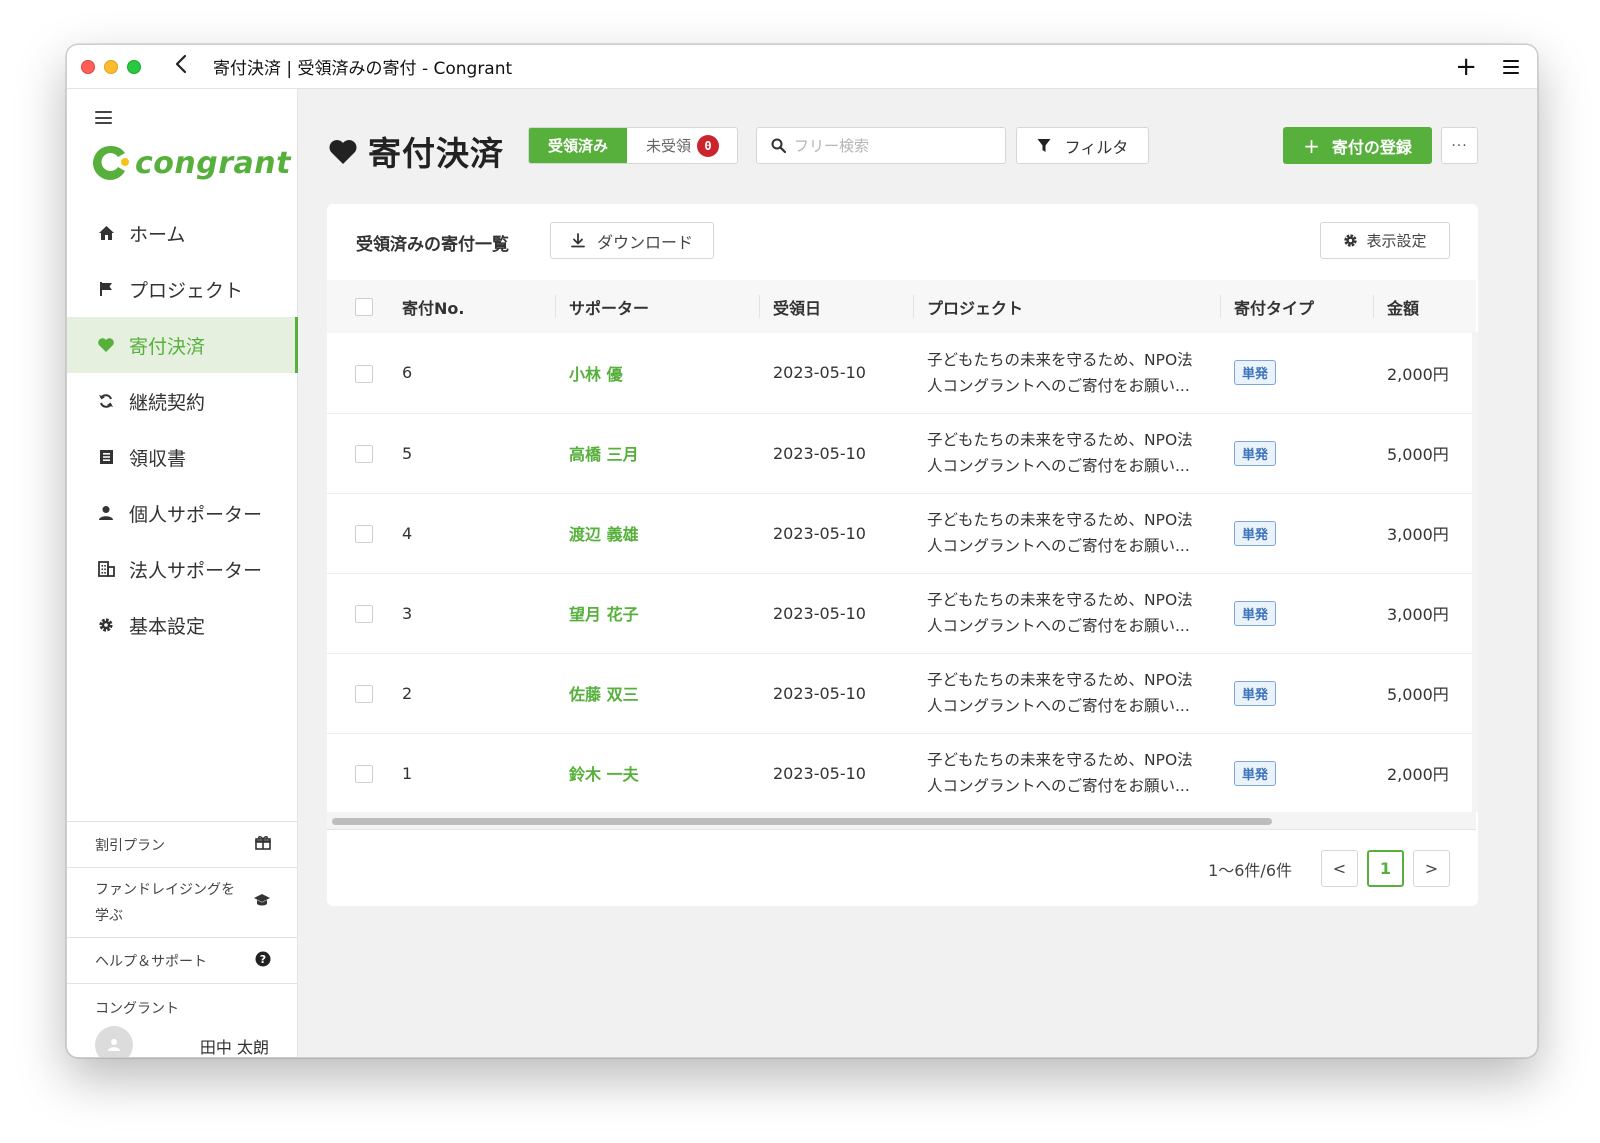  What do you see at coordinates (894, 145) in the screenshot?
I see `search-input` at bounding box center [894, 145].